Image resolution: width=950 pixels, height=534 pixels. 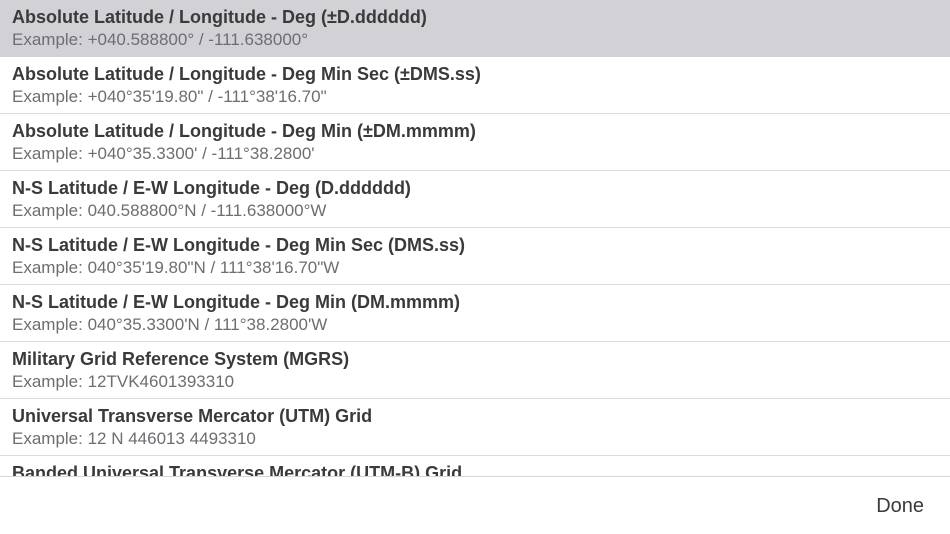 What do you see at coordinates (123, 381) in the screenshot?
I see `format-option-example: Example: 12TVK4601393310` at bounding box center [123, 381].